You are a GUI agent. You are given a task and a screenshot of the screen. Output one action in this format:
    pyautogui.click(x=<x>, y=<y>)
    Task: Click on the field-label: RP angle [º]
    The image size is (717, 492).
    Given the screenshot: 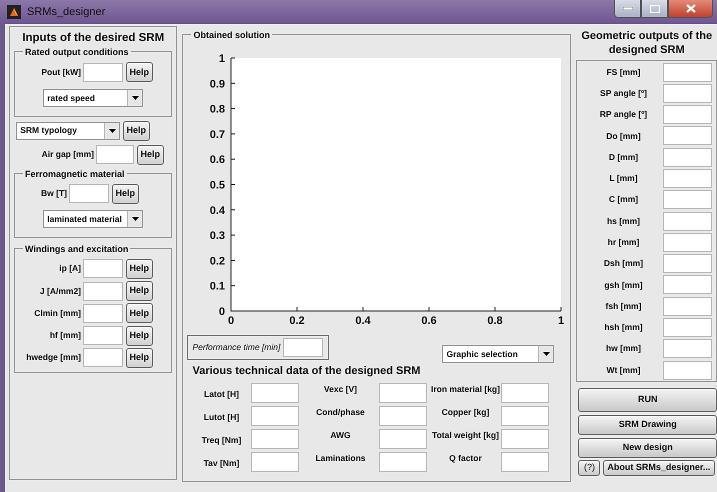 What is the action you would take?
    pyautogui.click(x=623, y=114)
    